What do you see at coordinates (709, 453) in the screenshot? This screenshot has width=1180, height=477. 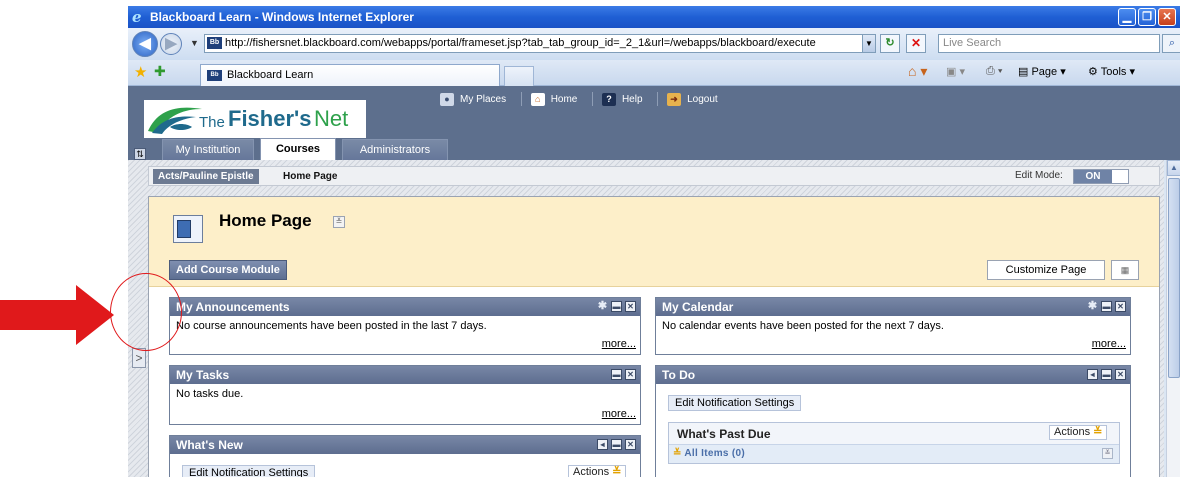 I see `all-items-label: ≚ All Items (0)` at bounding box center [709, 453].